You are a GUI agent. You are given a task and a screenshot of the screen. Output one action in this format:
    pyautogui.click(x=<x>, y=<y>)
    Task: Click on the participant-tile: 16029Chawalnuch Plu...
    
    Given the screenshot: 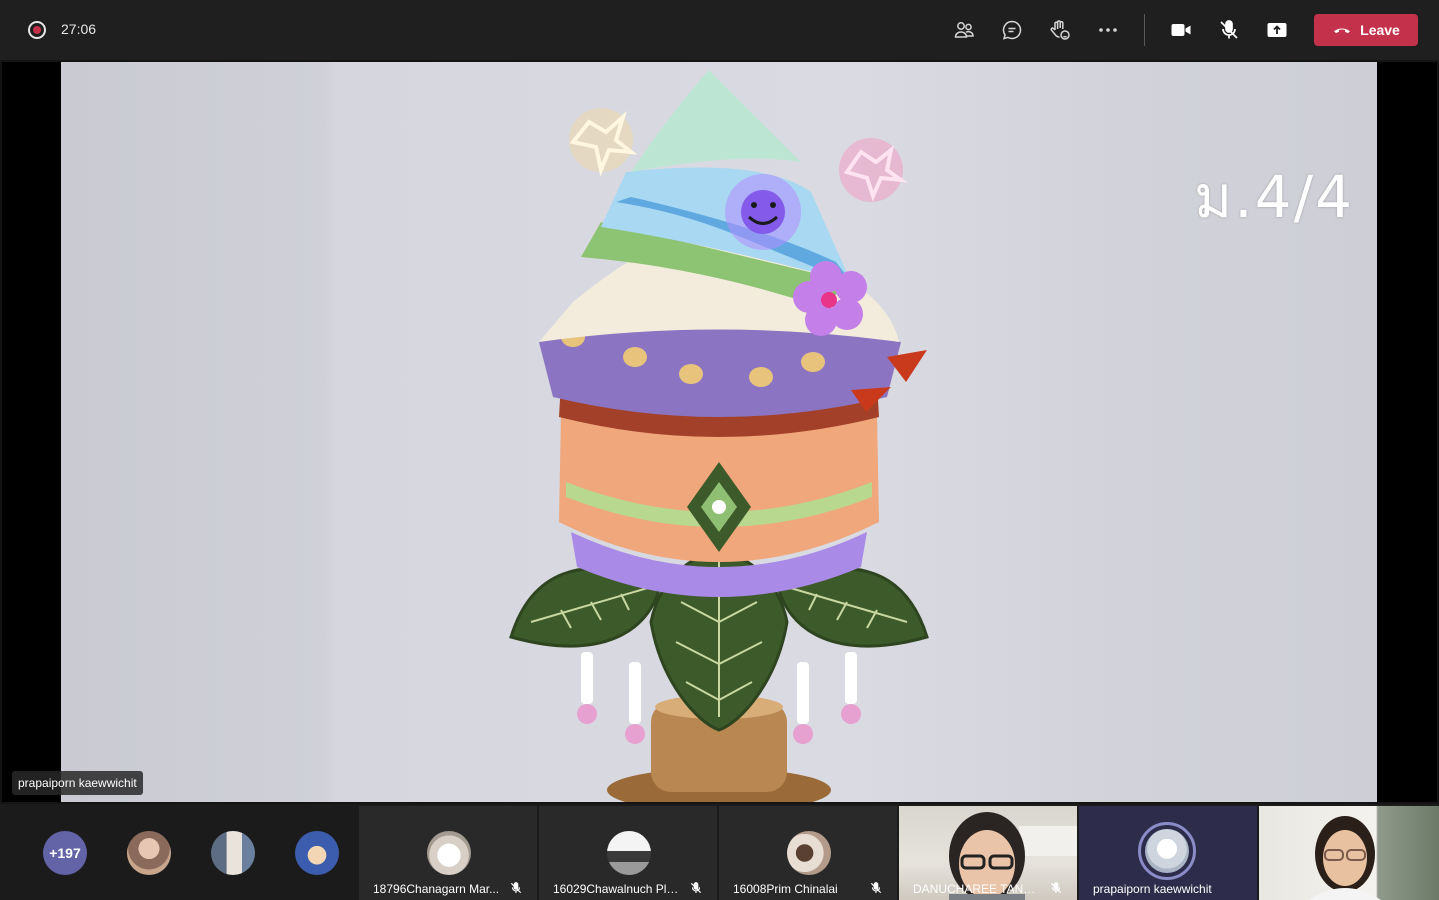 What is the action you would take?
    pyautogui.click(x=628, y=853)
    